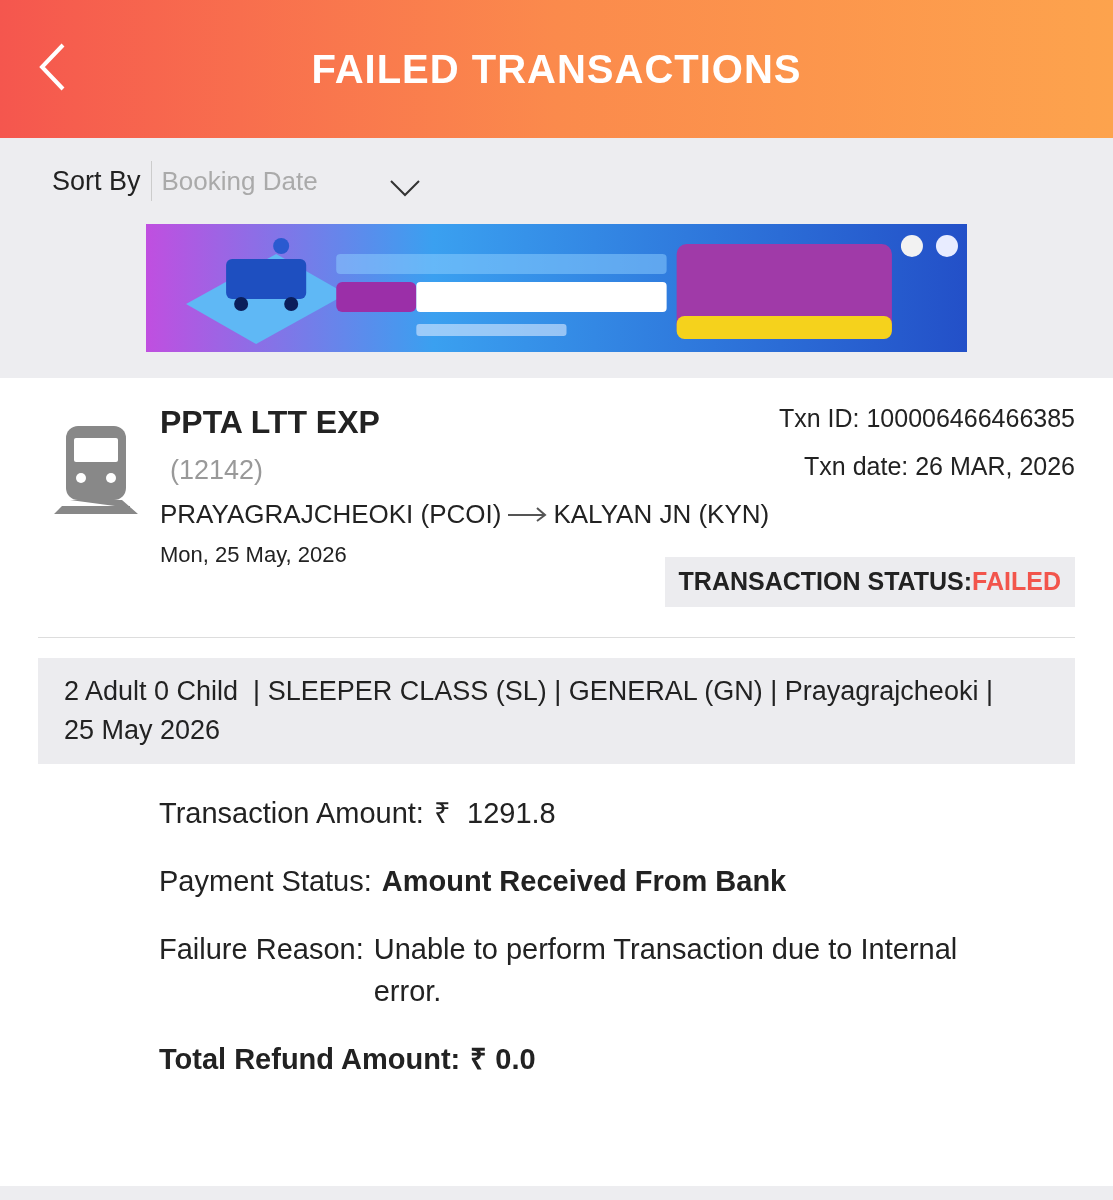  What do you see at coordinates (666, 970) in the screenshot?
I see `detail-value: Unable to perform Transaction due to Internal error.` at bounding box center [666, 970].